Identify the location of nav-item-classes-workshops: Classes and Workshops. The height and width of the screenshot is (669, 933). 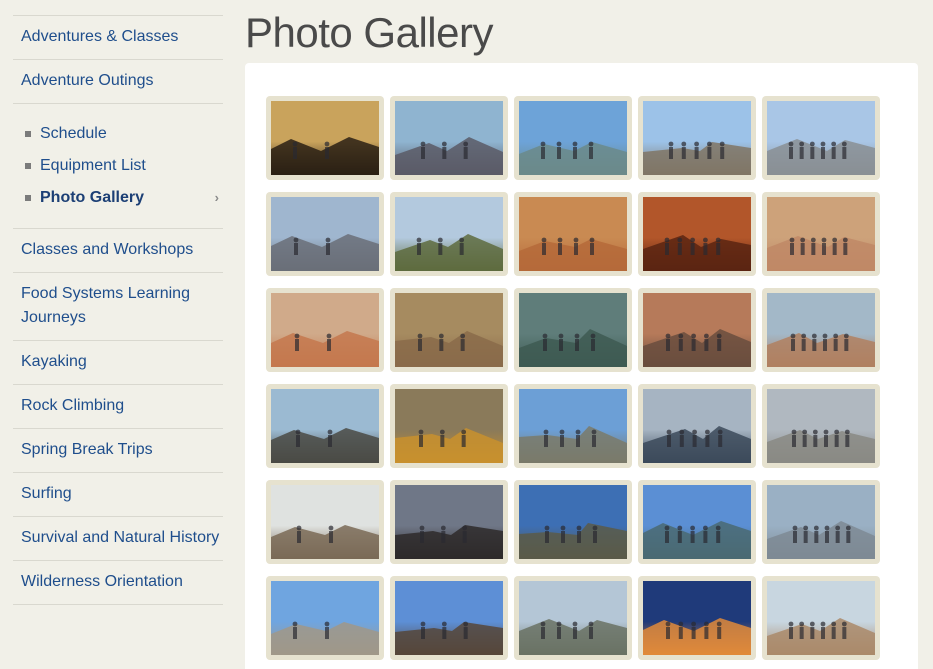
(118, 251).